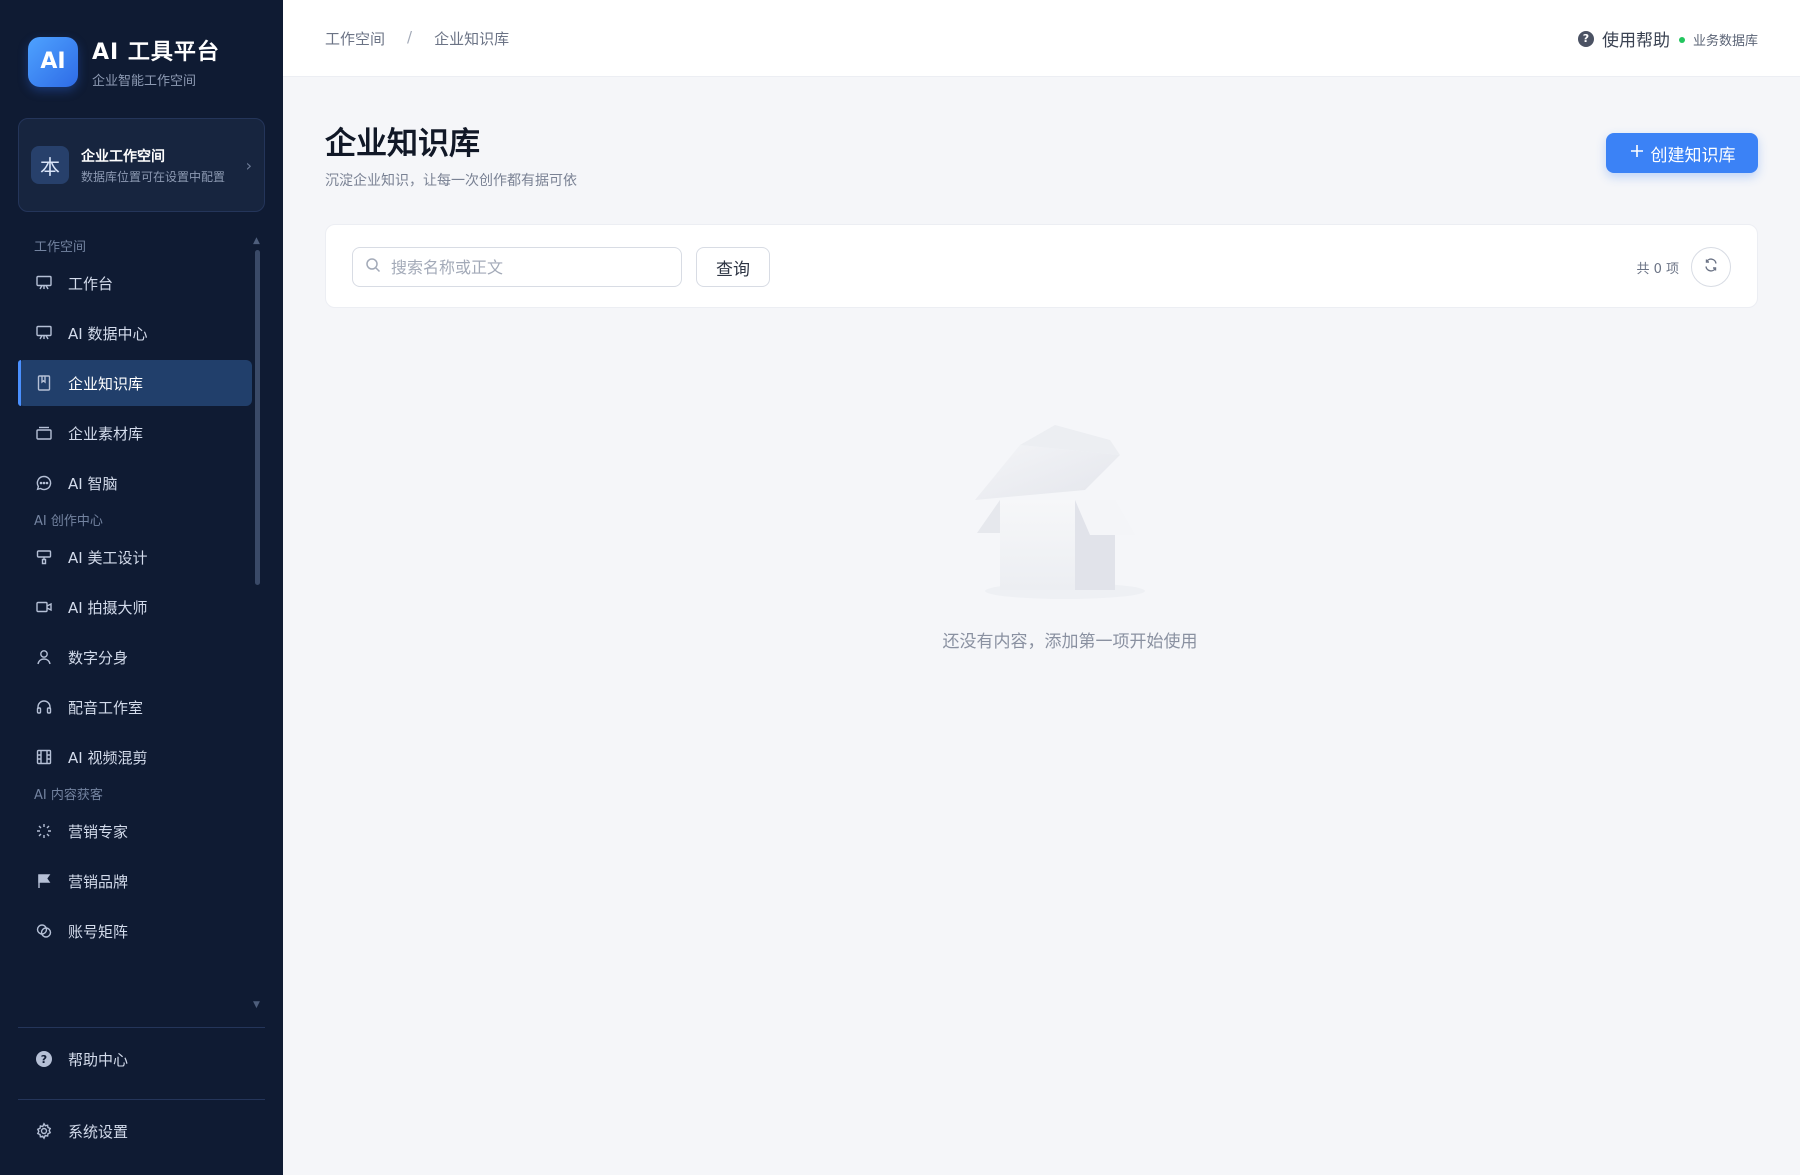 This screenshot has width=1800, height=1175. I want to click on sidebar-item-asset-library: 企业素材库, so click(135, 433).